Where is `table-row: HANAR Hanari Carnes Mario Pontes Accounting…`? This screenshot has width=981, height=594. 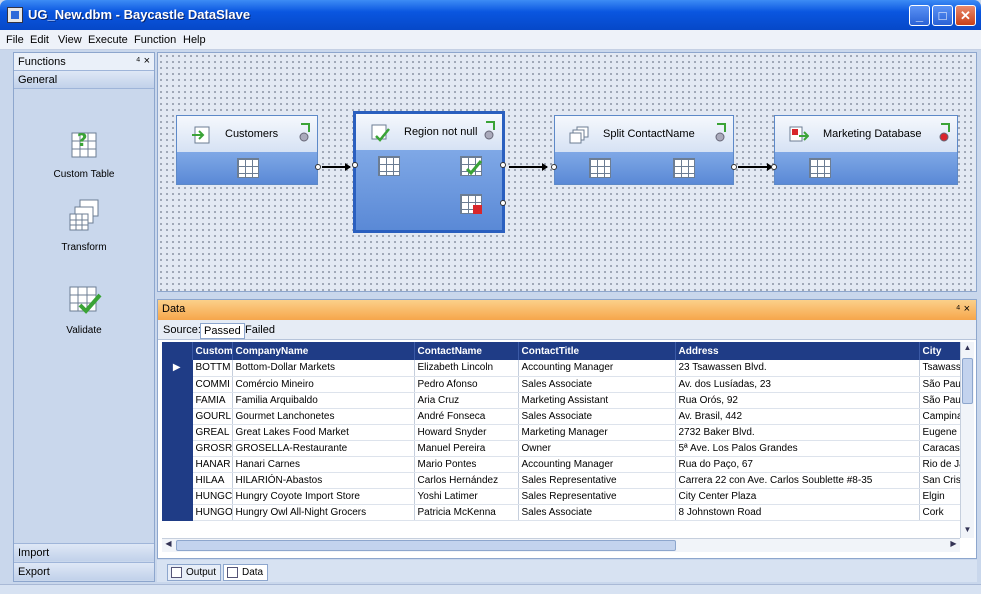
table-row: HANAR Hanari Carnes Mario Pontes Accounting… is located at coordinates (561, 464).